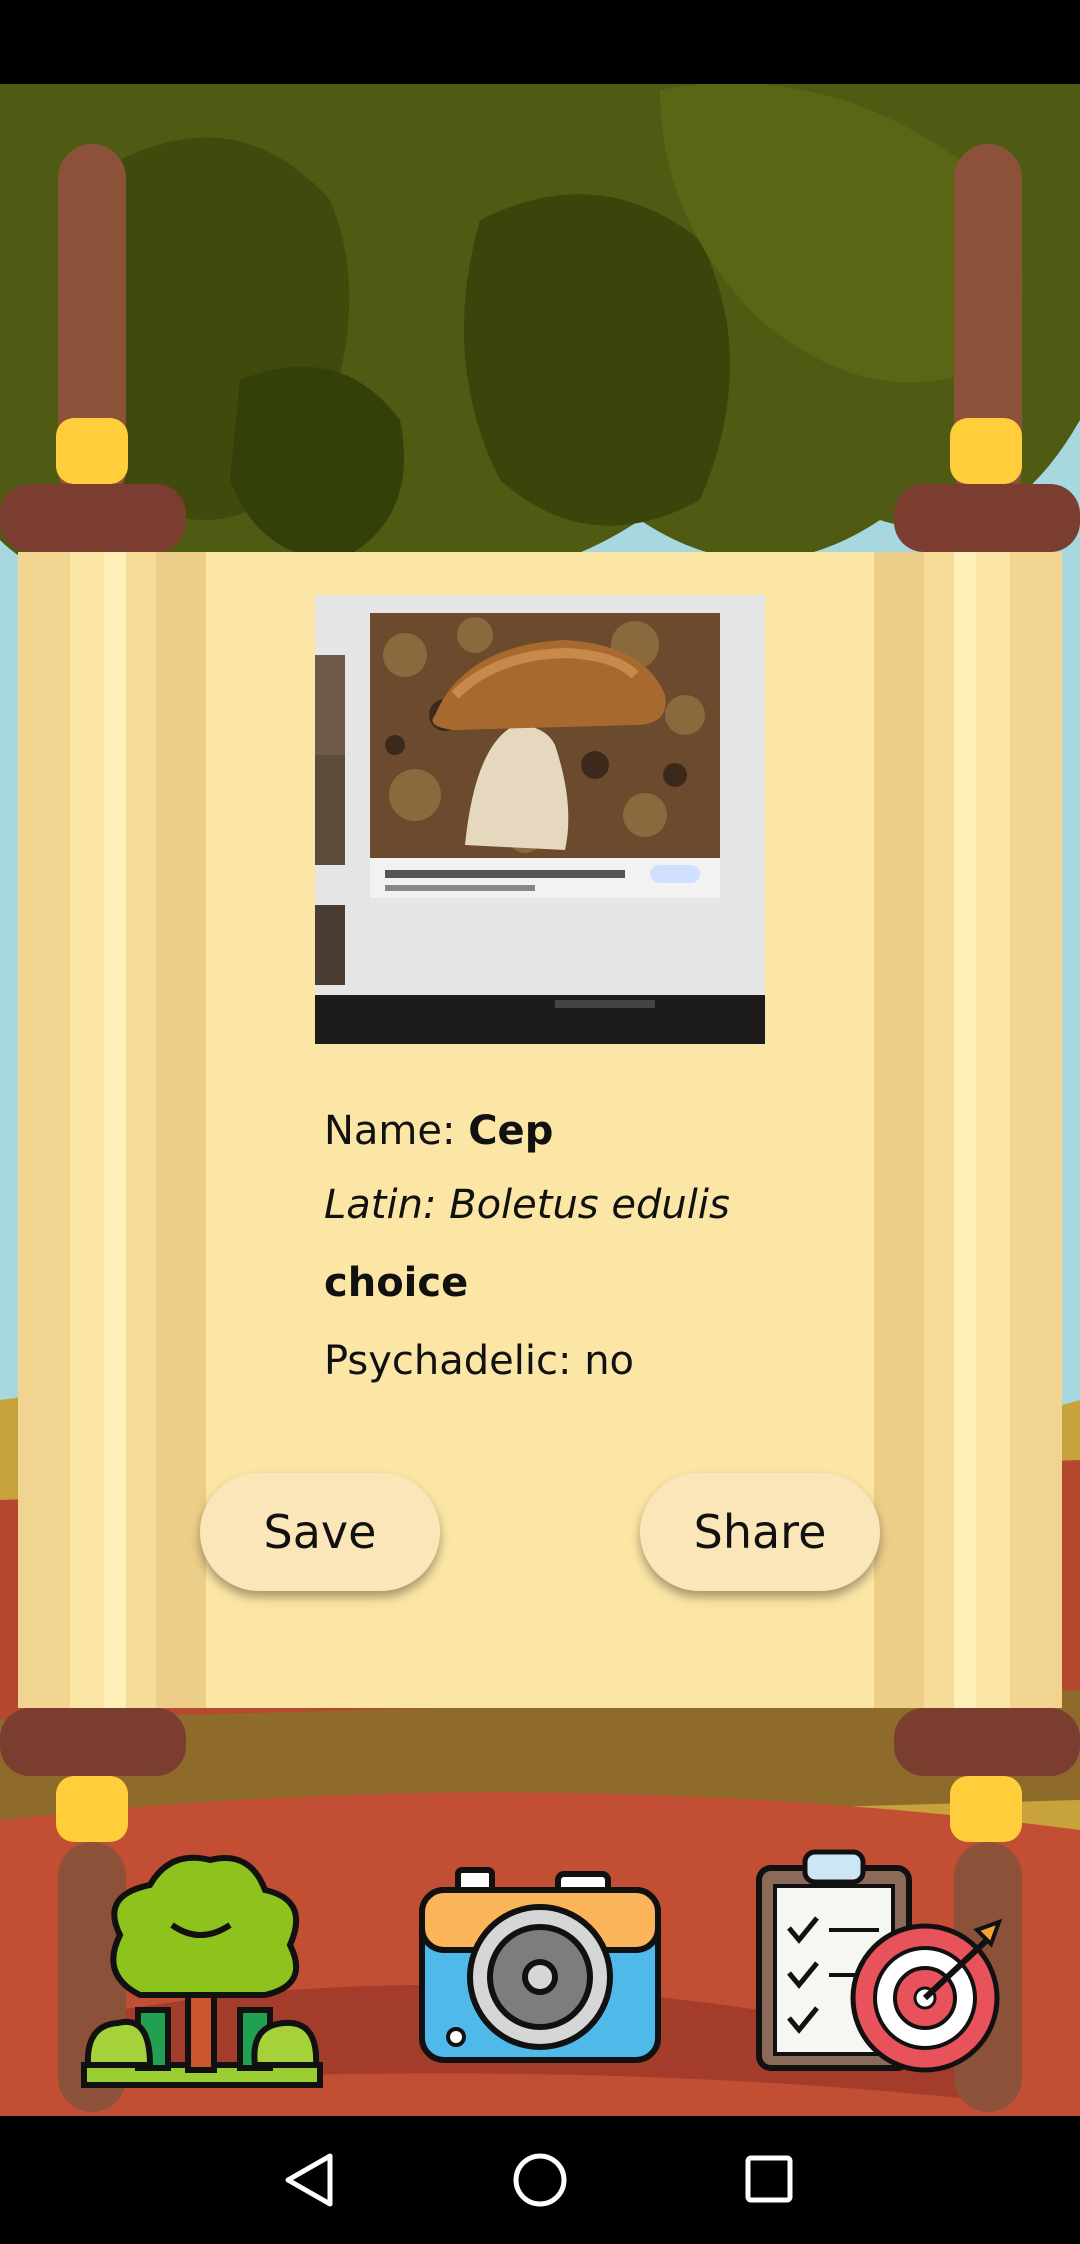 Image resolution: width=1080 pixels, height=2244 pixels. Describe the element at coordinates (479, 1361) in the screenshot. I see `psychedelic-status: Psychadelic: no` at that location.